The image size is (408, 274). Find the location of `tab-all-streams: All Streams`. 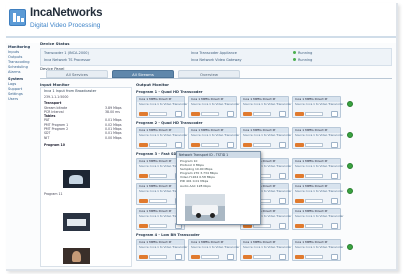

tab-all-streams: All Streams is located at coordinates (143, 74).